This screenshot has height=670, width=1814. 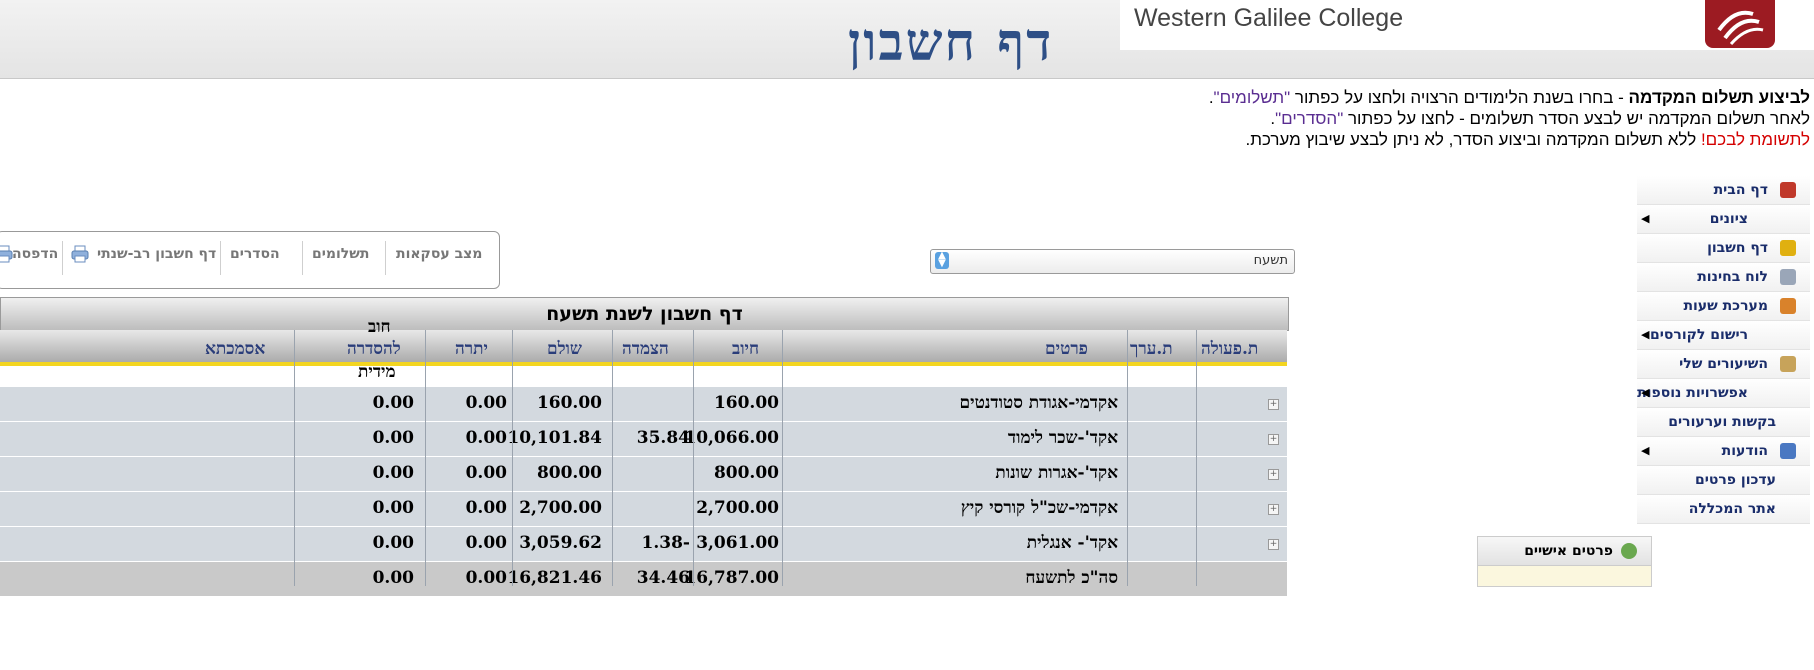 What do you see at coordinates (35, 254) in the screenshot?
I see `print-button: הדפסה` at bounding box center [35, 254].